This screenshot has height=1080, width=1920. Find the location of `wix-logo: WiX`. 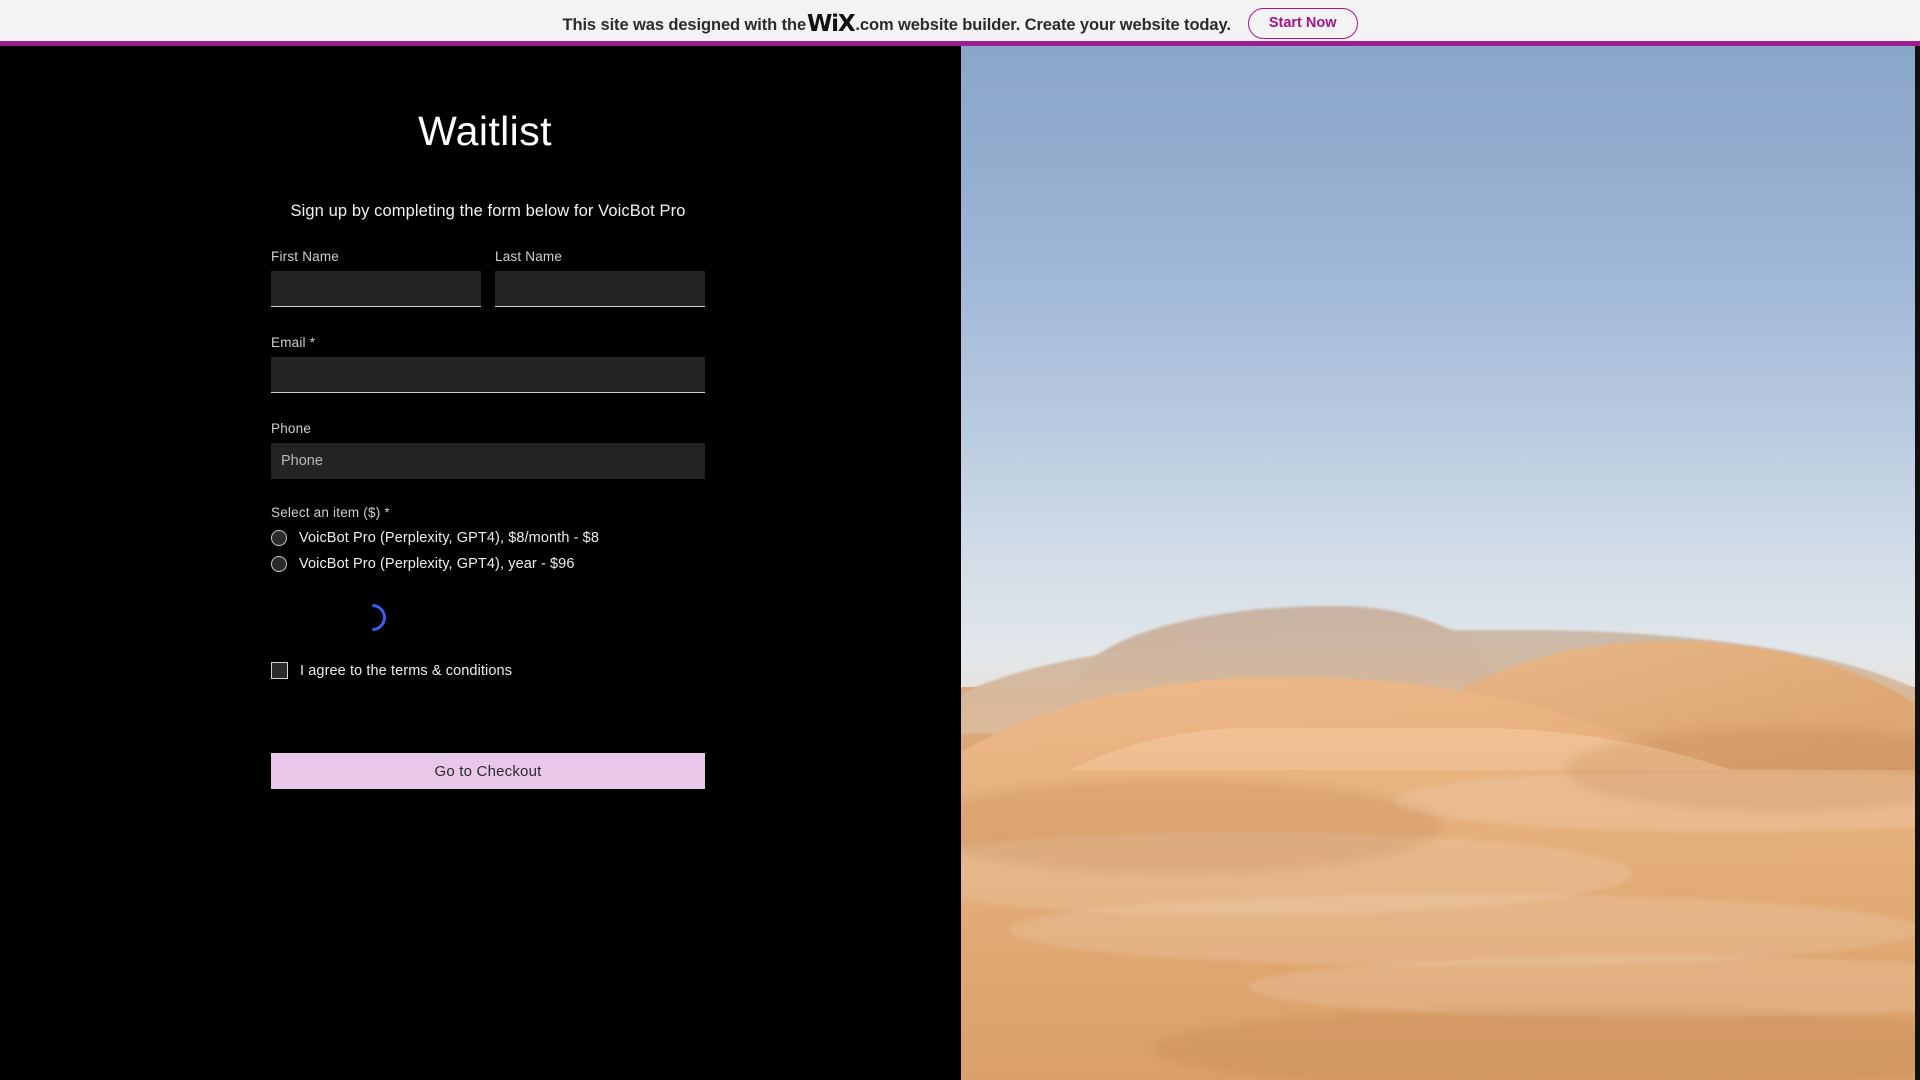

wix-logo: WiX is located at coordinates (831, 24).